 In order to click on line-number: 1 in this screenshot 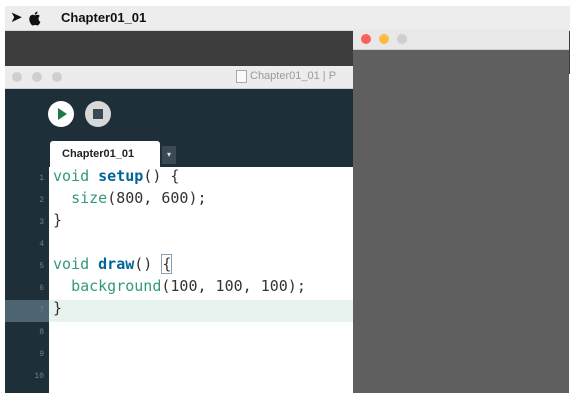, I will do `click(41, 178)`.